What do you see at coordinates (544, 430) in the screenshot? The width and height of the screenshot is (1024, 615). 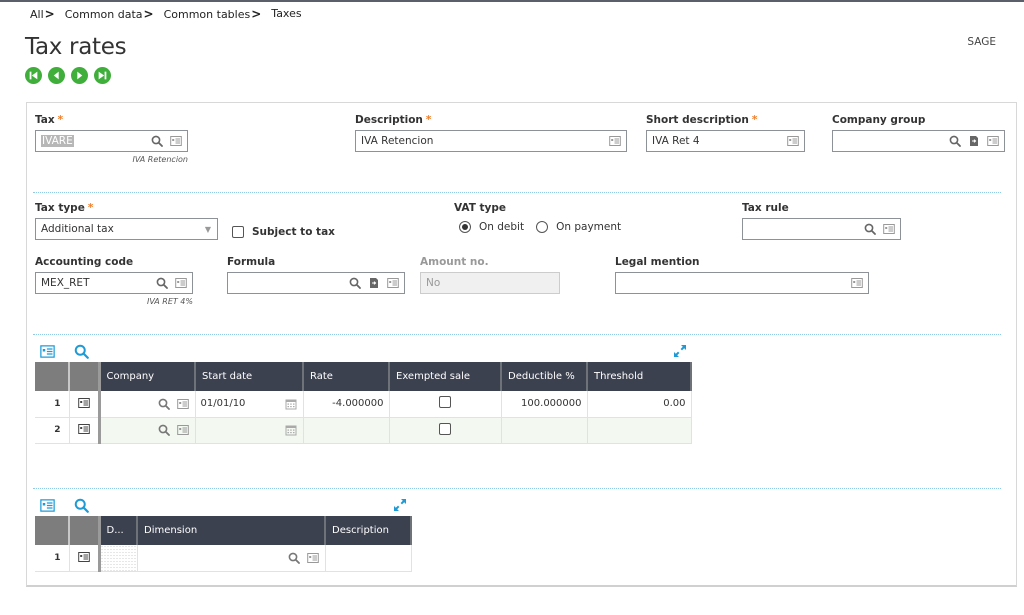 I see `deductible-cell` at bounding box center [544, 430].